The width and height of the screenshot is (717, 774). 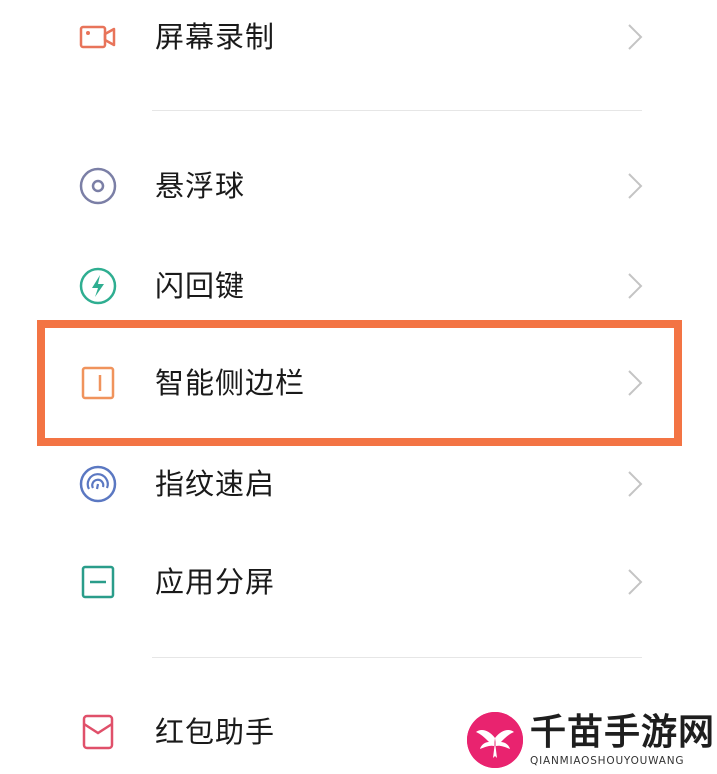 I want to click on settings-item-flash-back: 闪回键, so click(x=358, y=286).